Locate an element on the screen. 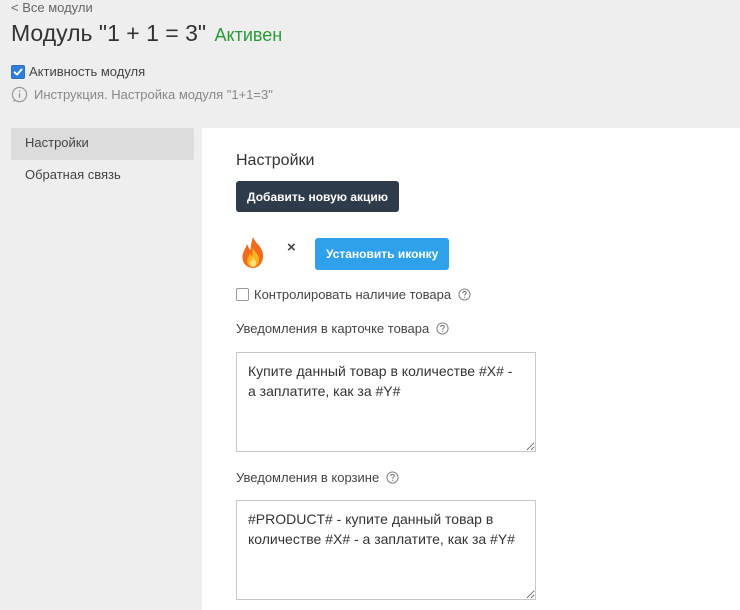 The height and width of the screenshot is (610, 740). module-activity-toggle: Активность модуля is located at coordinates (78, 71).